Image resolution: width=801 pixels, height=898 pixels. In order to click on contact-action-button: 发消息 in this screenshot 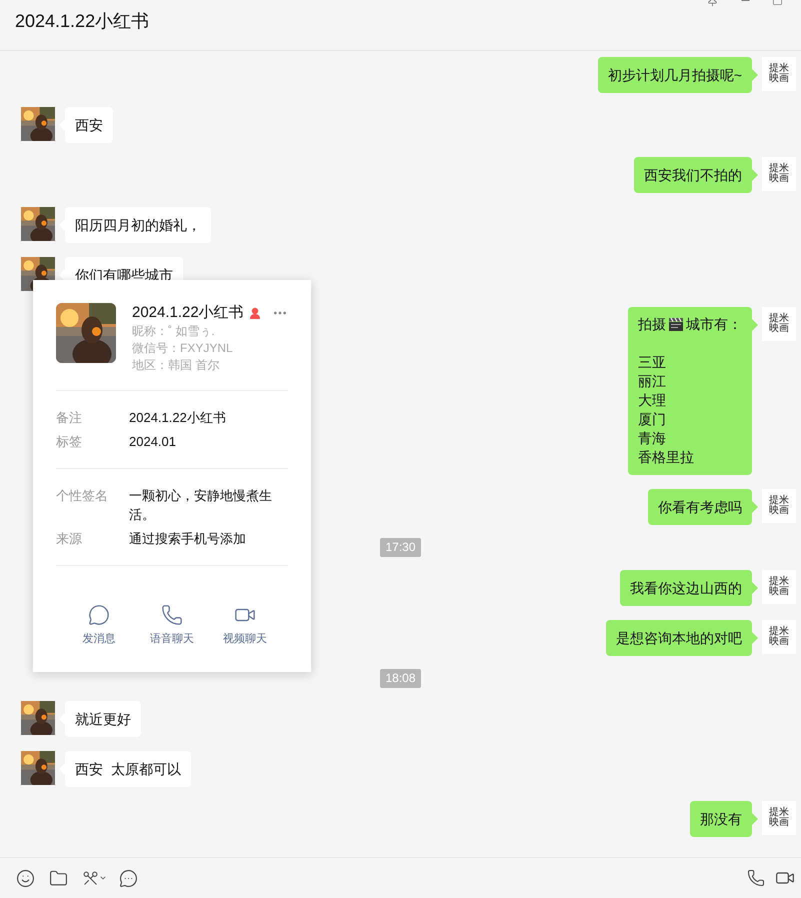, I will do `click(99, 626)`.